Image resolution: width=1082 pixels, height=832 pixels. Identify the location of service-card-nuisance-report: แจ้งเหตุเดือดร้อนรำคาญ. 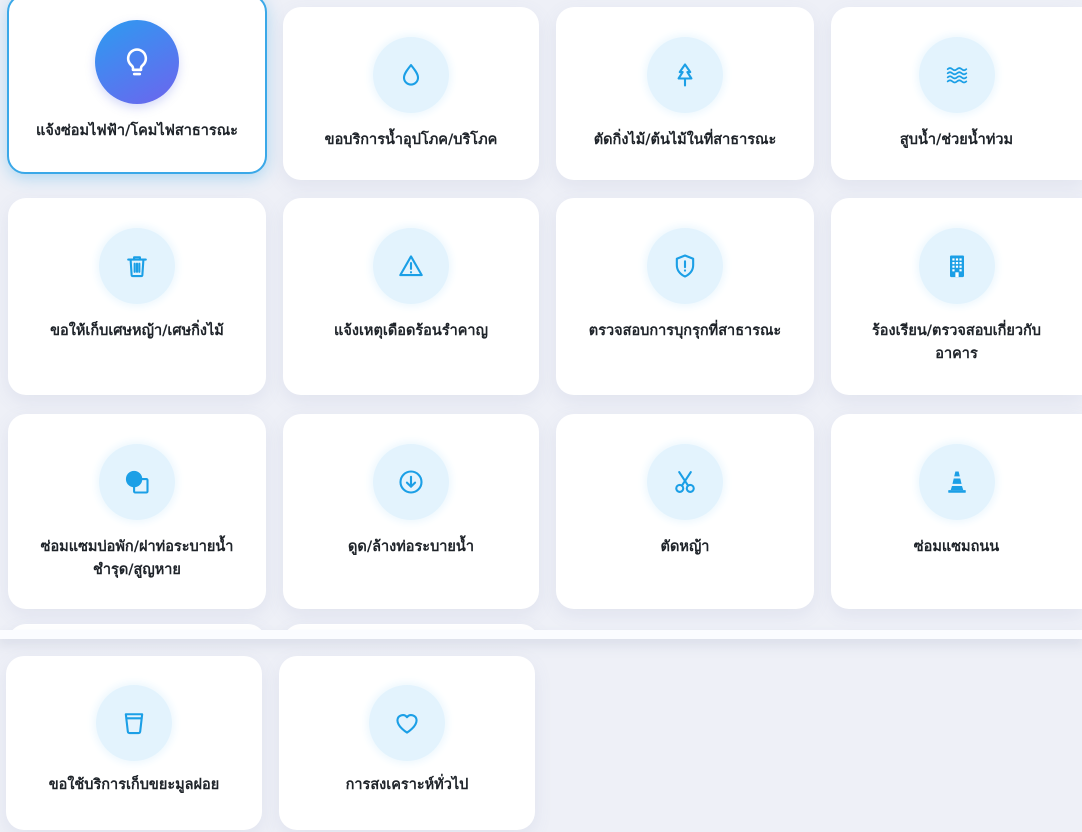
(411, 296).